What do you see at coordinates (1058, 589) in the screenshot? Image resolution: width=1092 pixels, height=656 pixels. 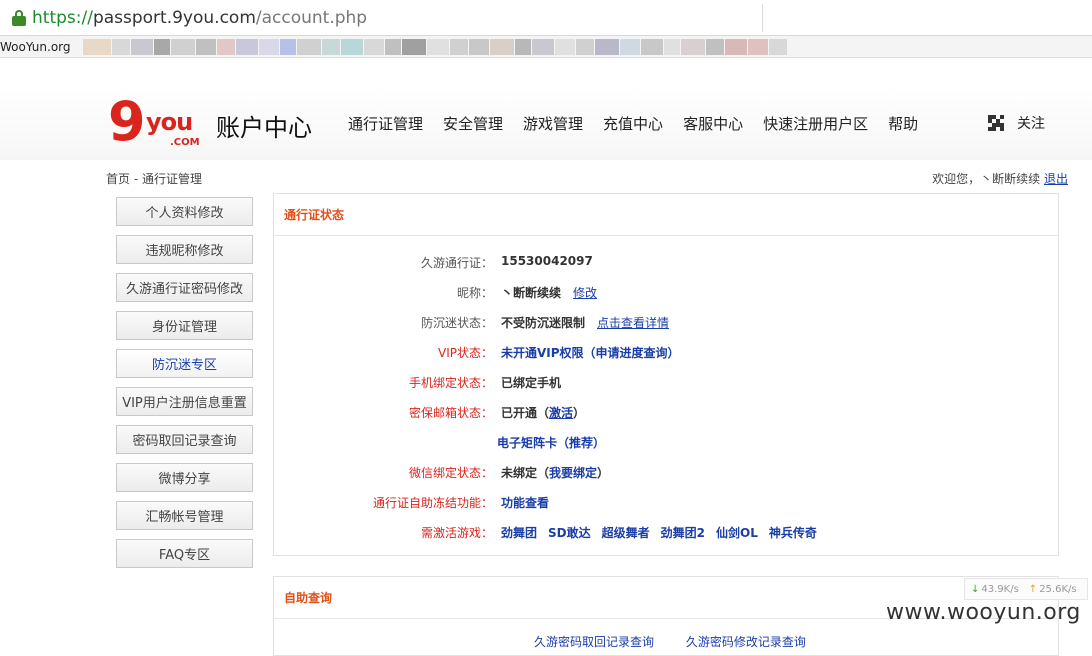 I see `upload-speed: 25.6K/s` at bounding box center [1058, 589].